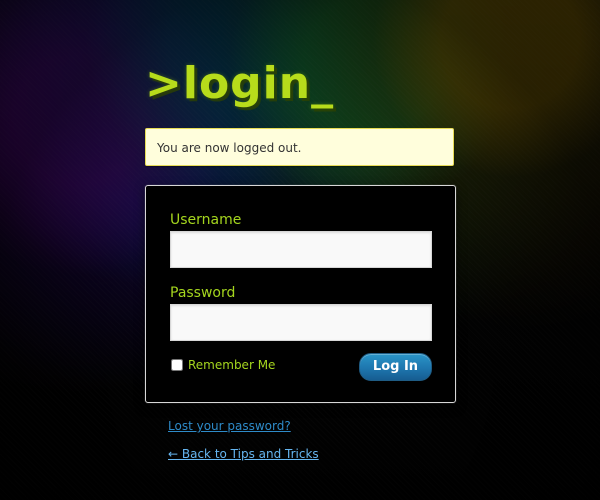  I want to click on log-in-button: Log In, so click(395, 367).